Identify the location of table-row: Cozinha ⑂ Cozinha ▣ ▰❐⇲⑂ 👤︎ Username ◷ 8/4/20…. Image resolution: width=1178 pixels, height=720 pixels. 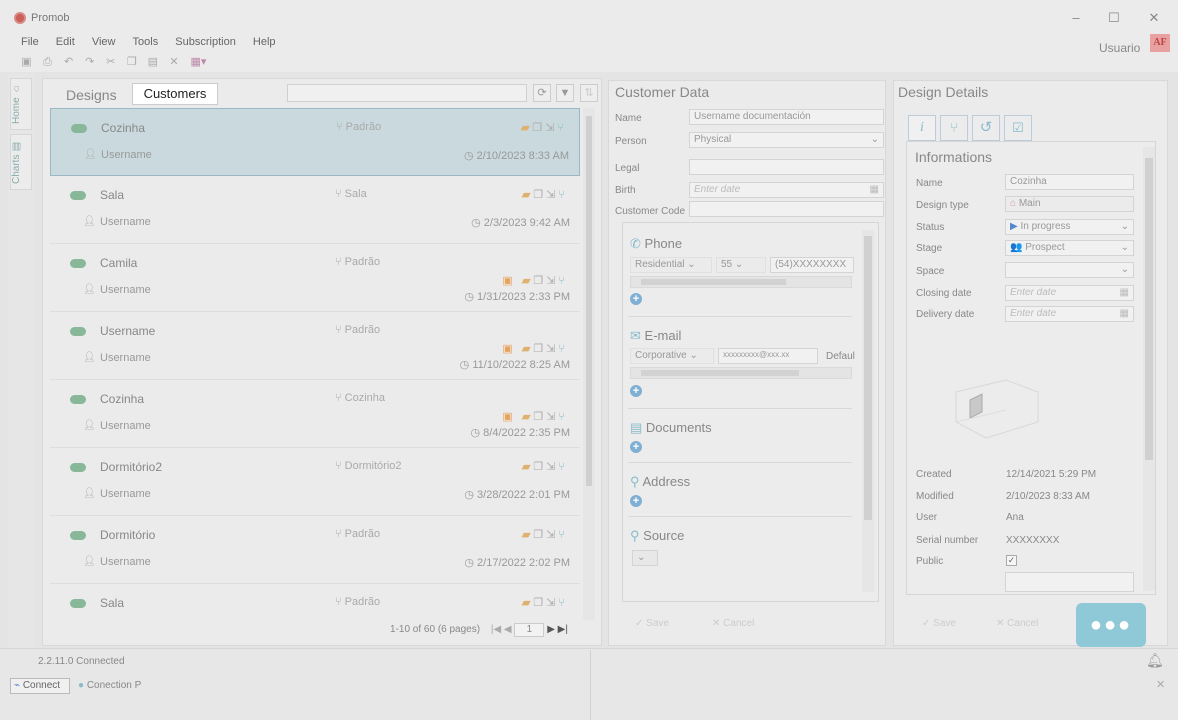
(315, 414).